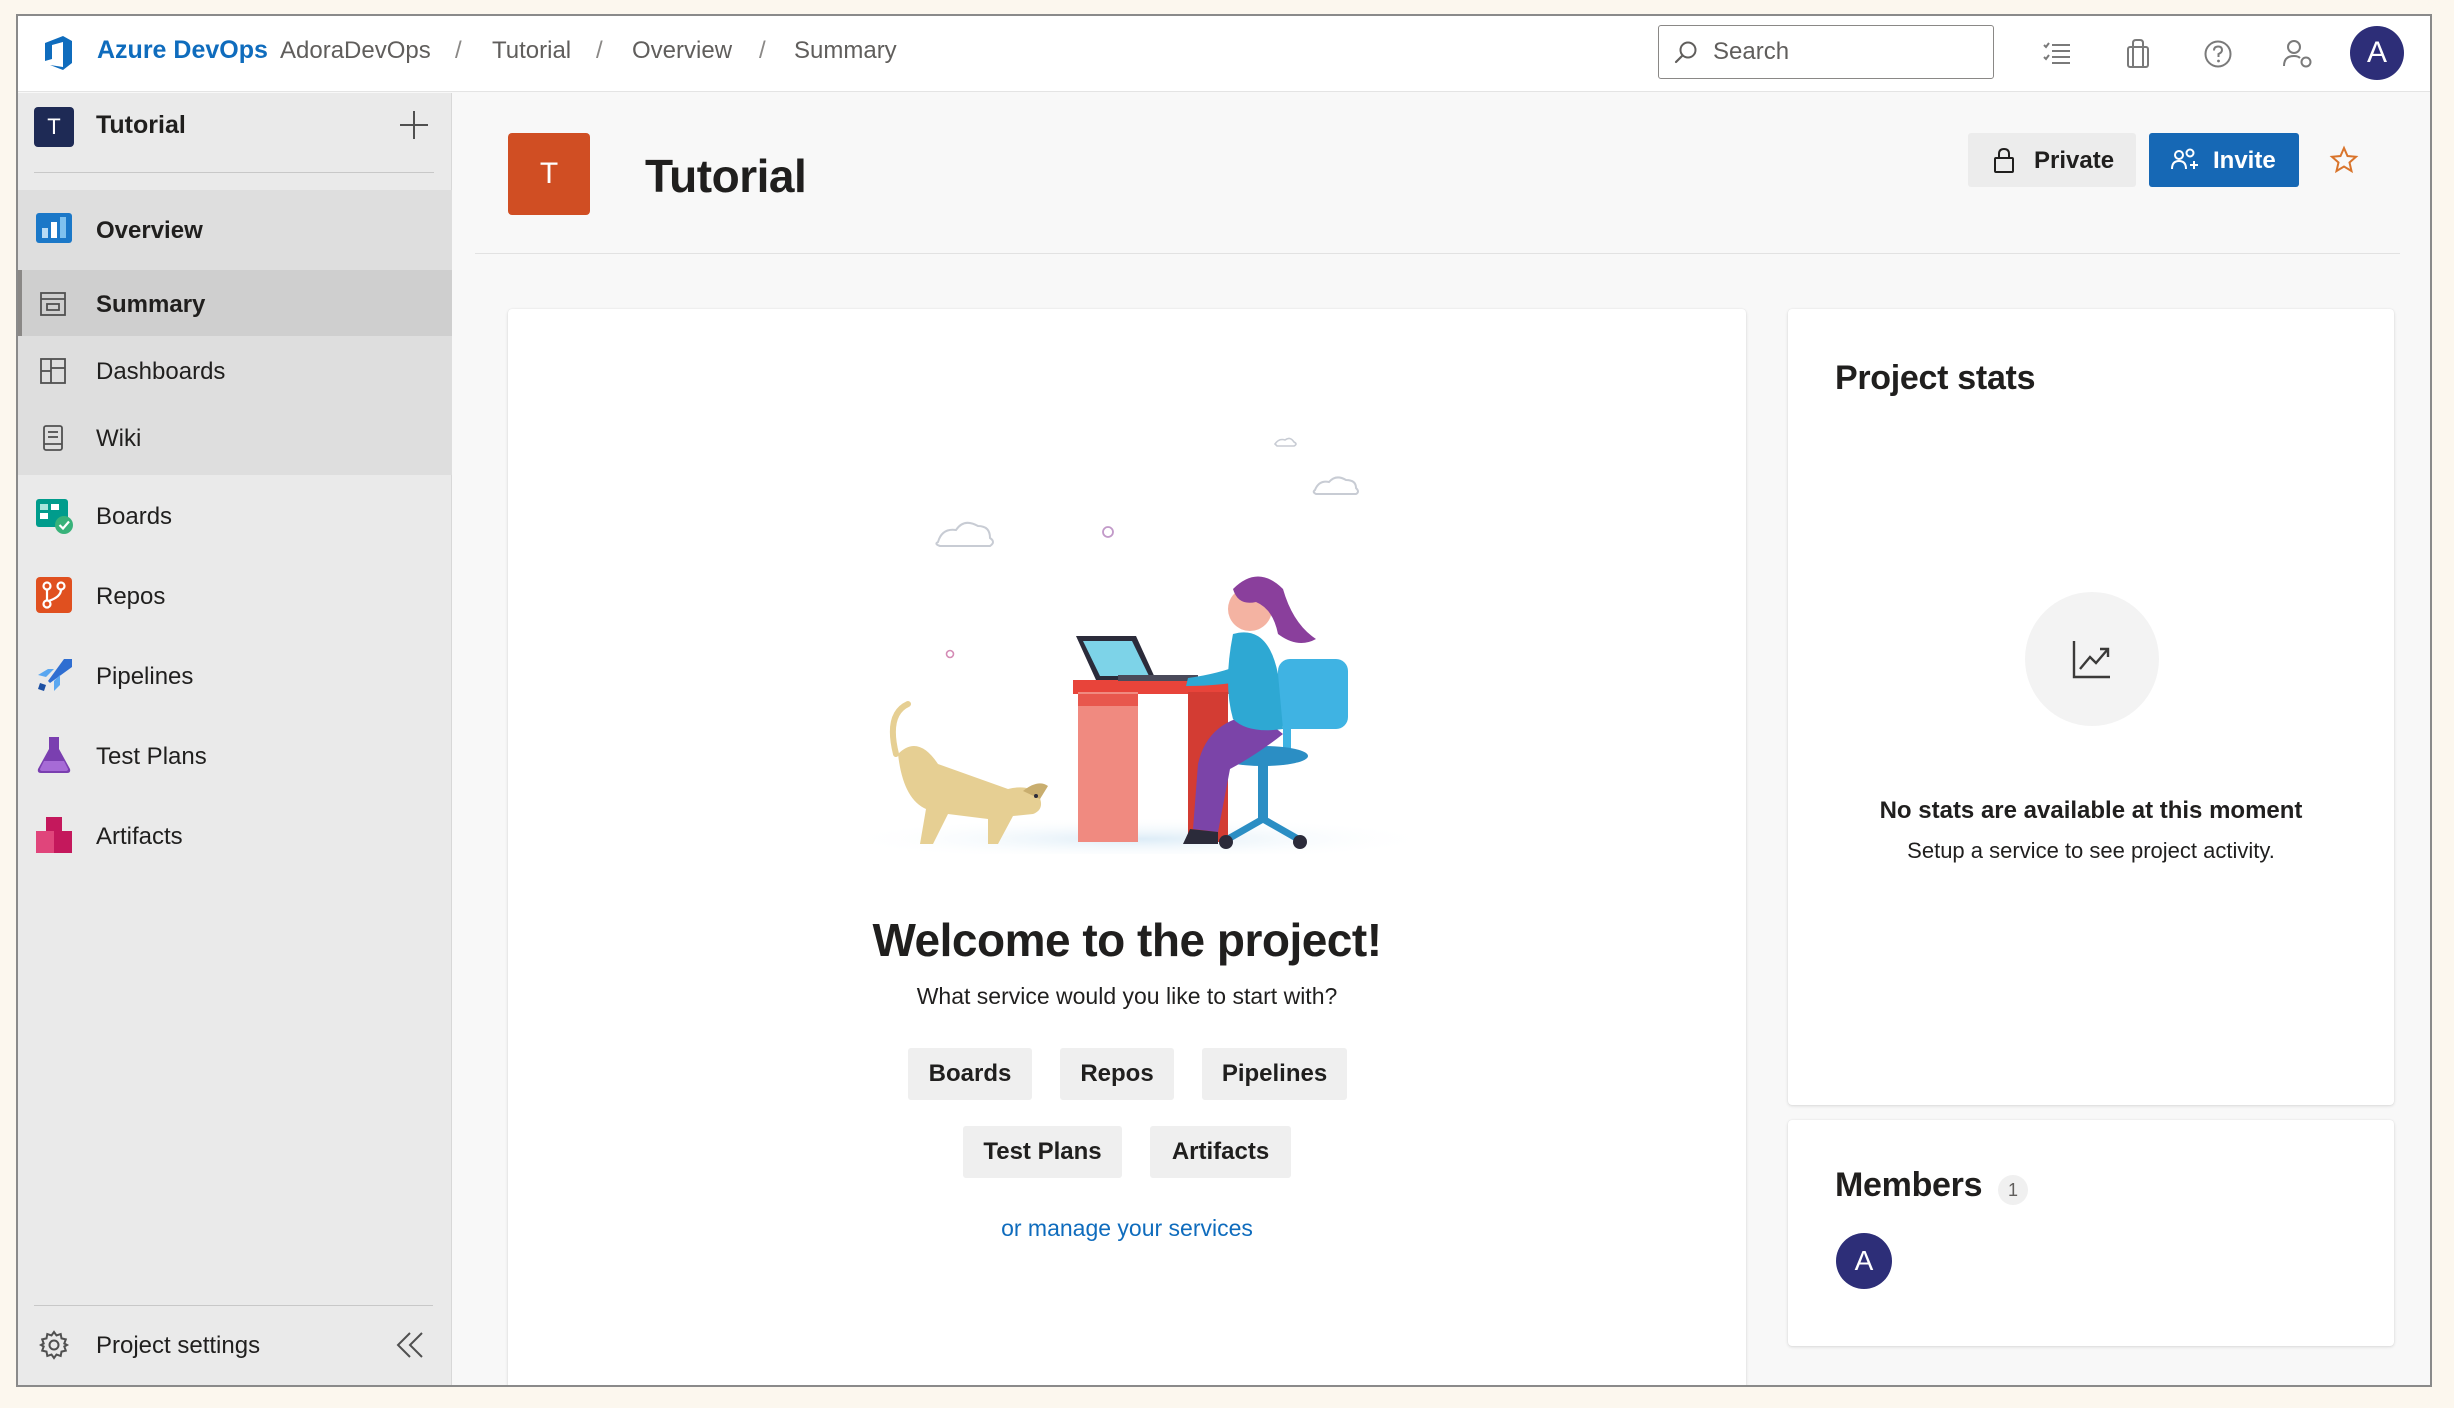 The width and height of the screenshot is (2454, 1408). Describe the element at coordinates (2184, 159) in the screenshot. I see `invite-users-icon` at that location.